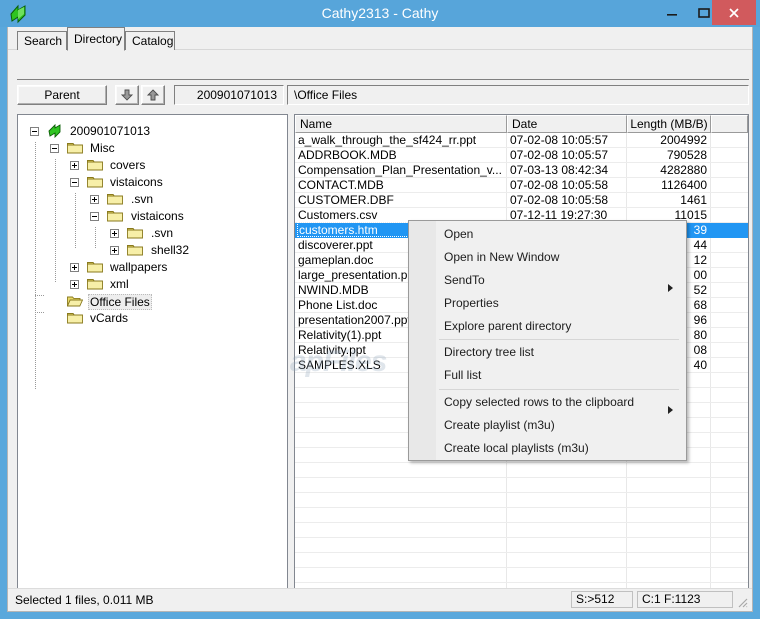 The image size is (760, 619). What do you see at coordinates (84, 600) in the screenshot?
I see `status-message: Selected 1 files, 0.011 MB` at bounding box center [84, 600].